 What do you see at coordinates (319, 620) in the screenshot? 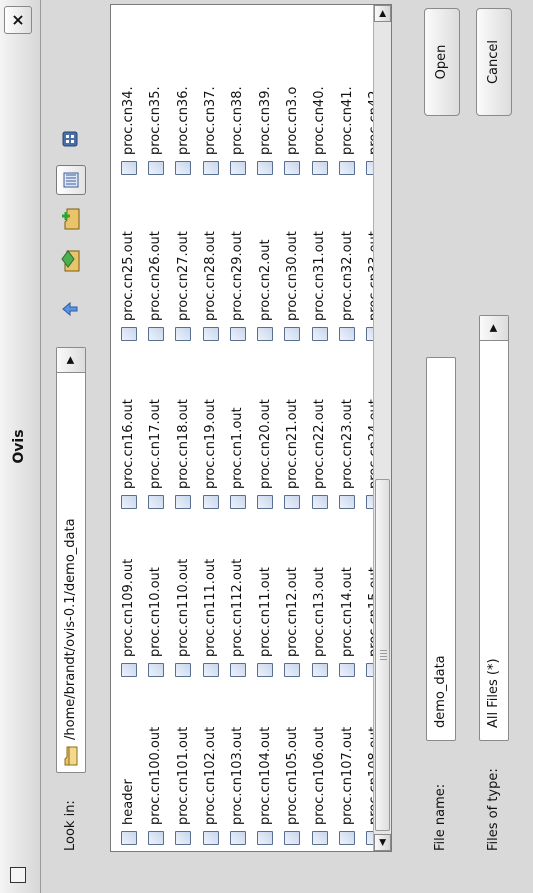
I see `file-item: proc.cn13.out` at bounding box center [319, 620].